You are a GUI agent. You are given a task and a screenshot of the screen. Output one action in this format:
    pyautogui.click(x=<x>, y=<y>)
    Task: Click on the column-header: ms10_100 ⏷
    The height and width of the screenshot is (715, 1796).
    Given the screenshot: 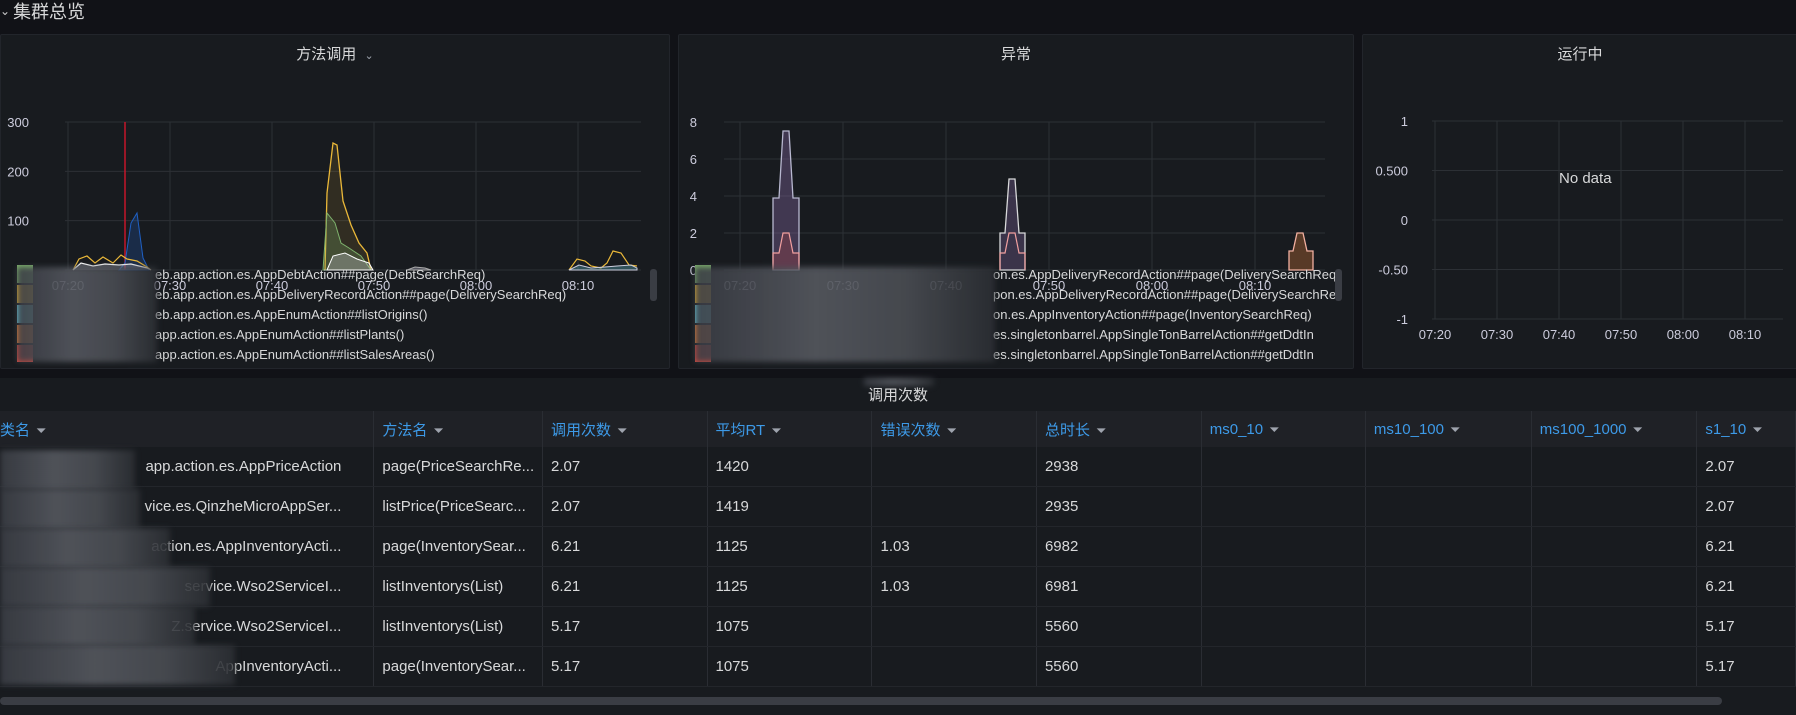 What is the action you would take?
    pyautogui.click(x=1448, y=429)
    